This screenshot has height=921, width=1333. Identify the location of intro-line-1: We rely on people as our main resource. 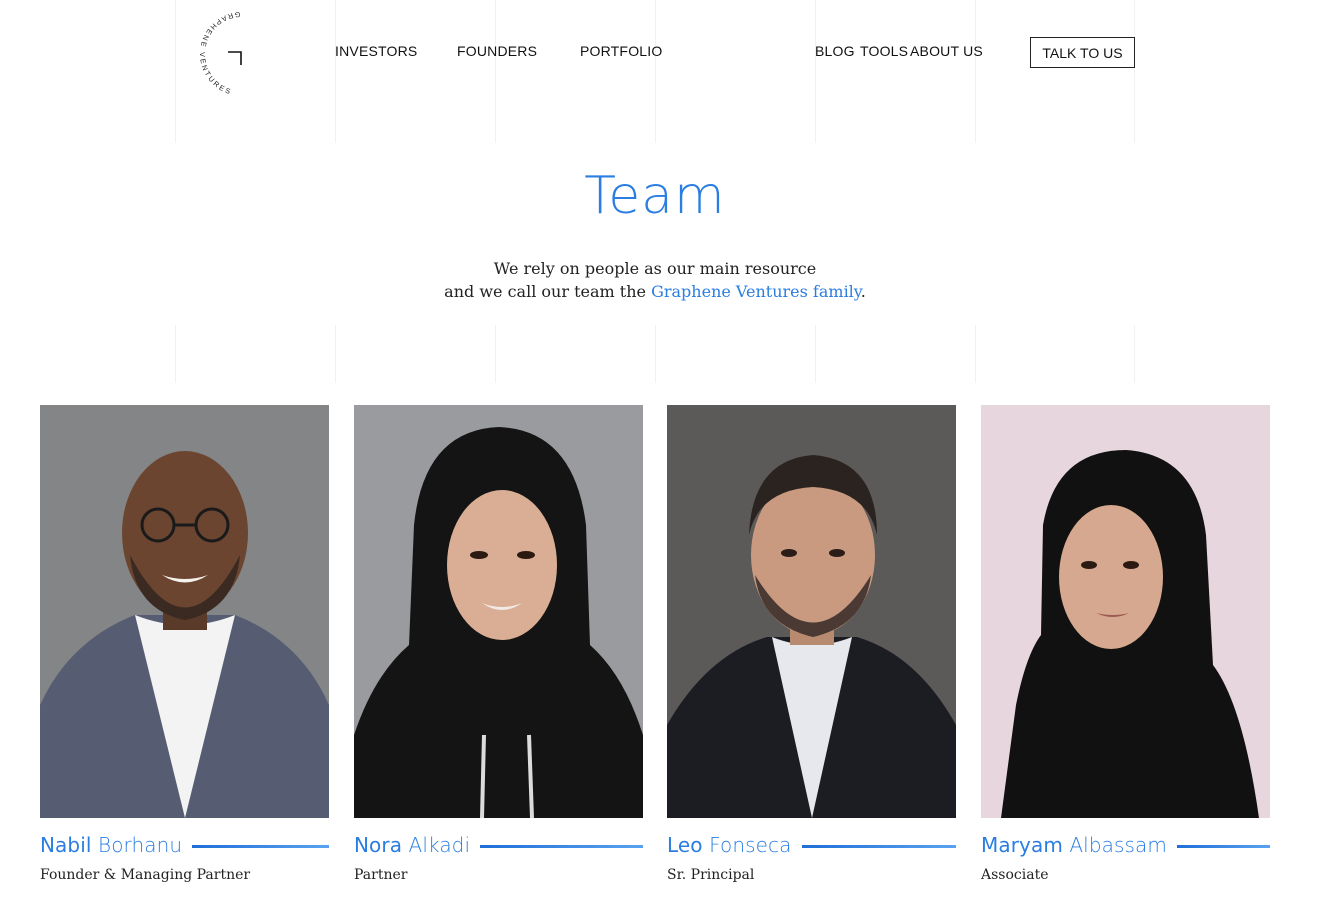
(655, 268).